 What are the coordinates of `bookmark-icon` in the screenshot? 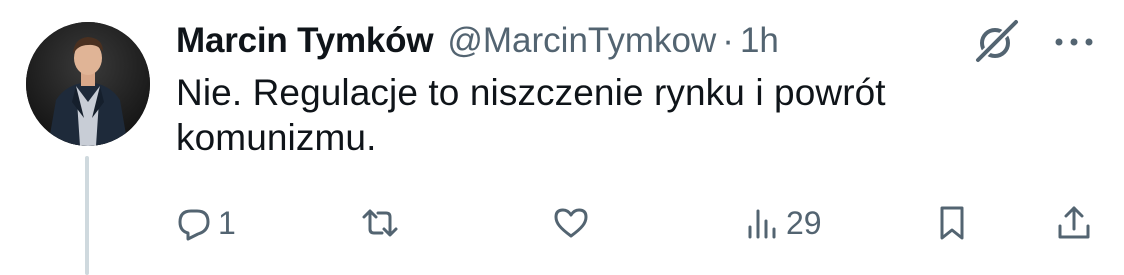 It's located at (952, 223).